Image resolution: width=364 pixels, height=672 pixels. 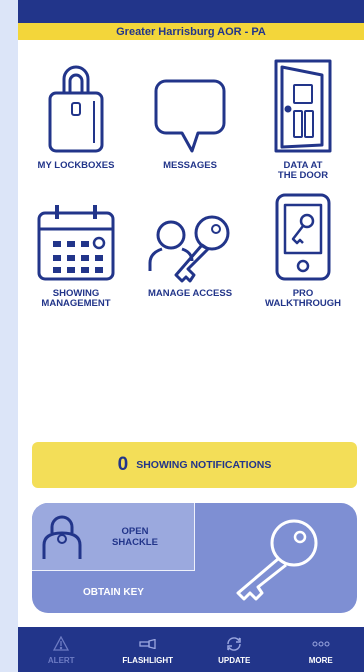 I want to click on flashlight-icon, so click(x=147, y=643).